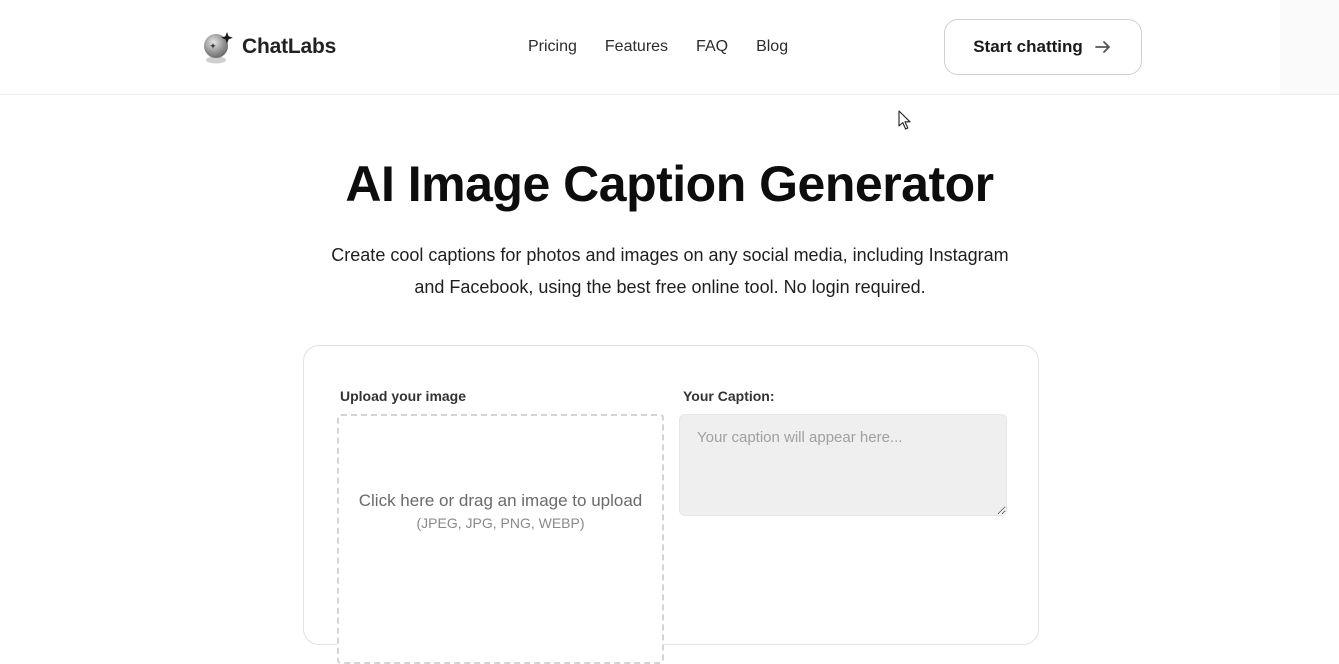 The image size is (1339, 664). What do you see at coordinates (1309, 47) in the screenshot?
I see `header-corner-shade` at bounding box center [1309, 47].